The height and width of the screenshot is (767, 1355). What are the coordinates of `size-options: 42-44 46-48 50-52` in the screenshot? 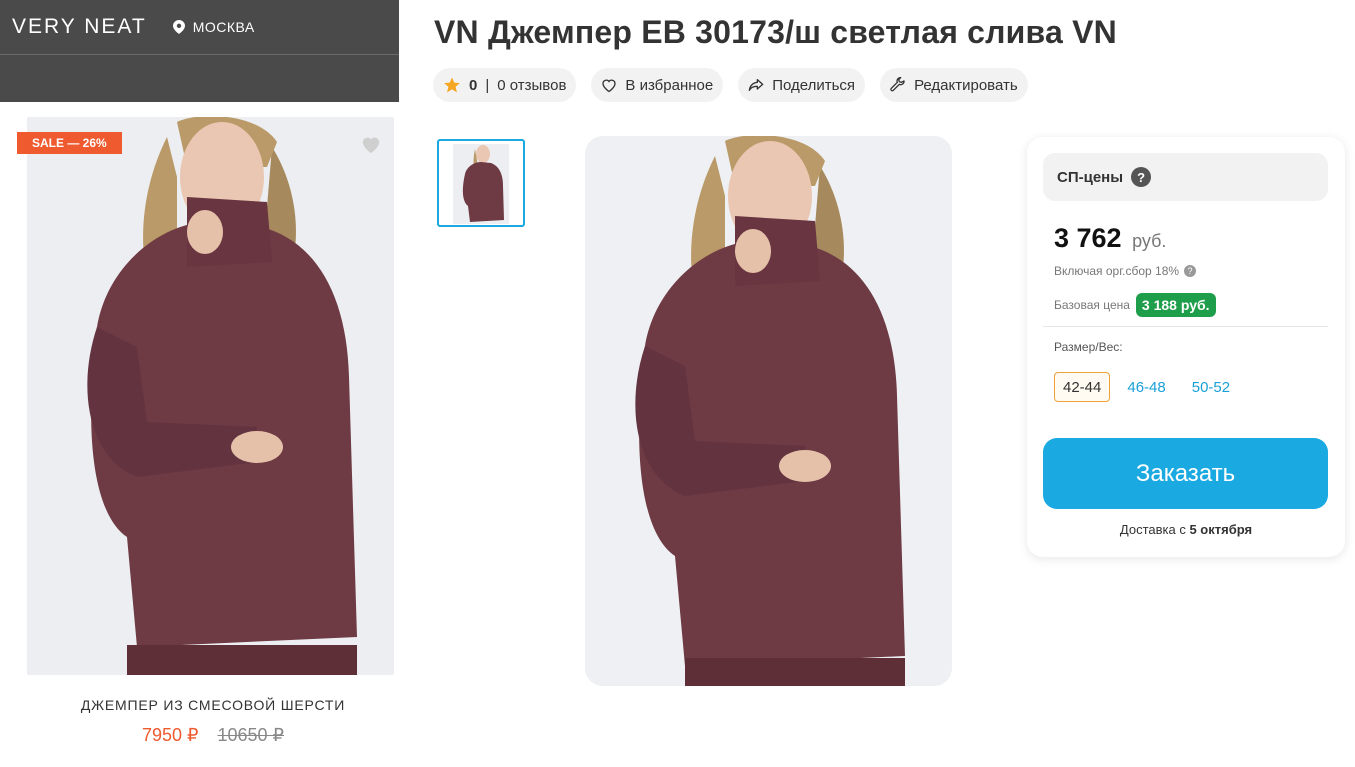 It's located at (1146, 387).